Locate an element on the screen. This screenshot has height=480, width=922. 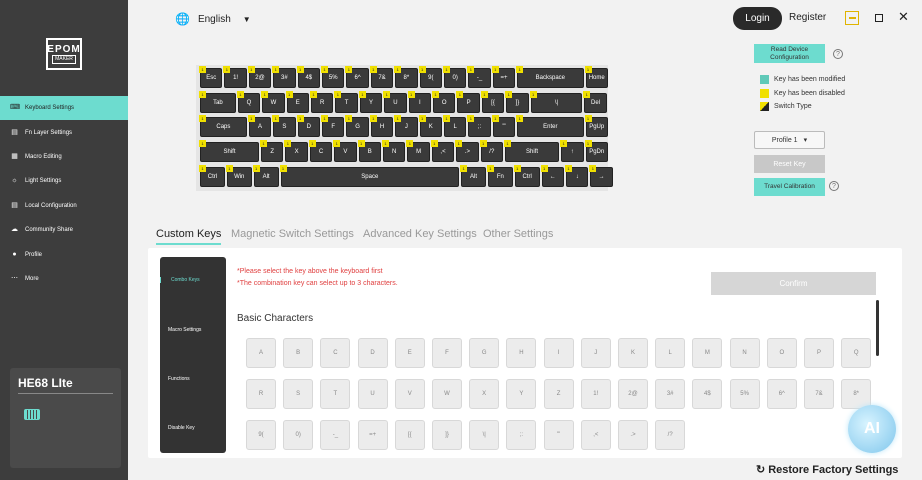
key: 1C is located at coordinates (320, 151).